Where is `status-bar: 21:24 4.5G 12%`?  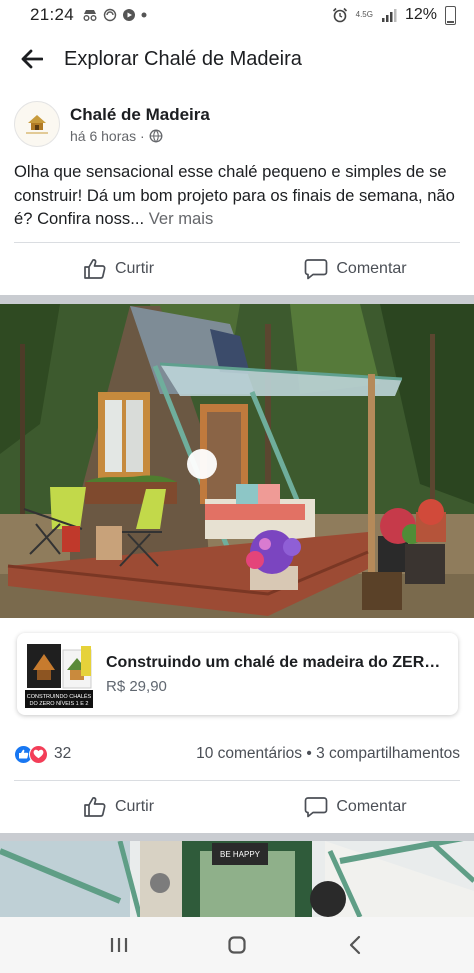 status-bar: 21:24 4.5G 12% is located at coordinates (237, 15).